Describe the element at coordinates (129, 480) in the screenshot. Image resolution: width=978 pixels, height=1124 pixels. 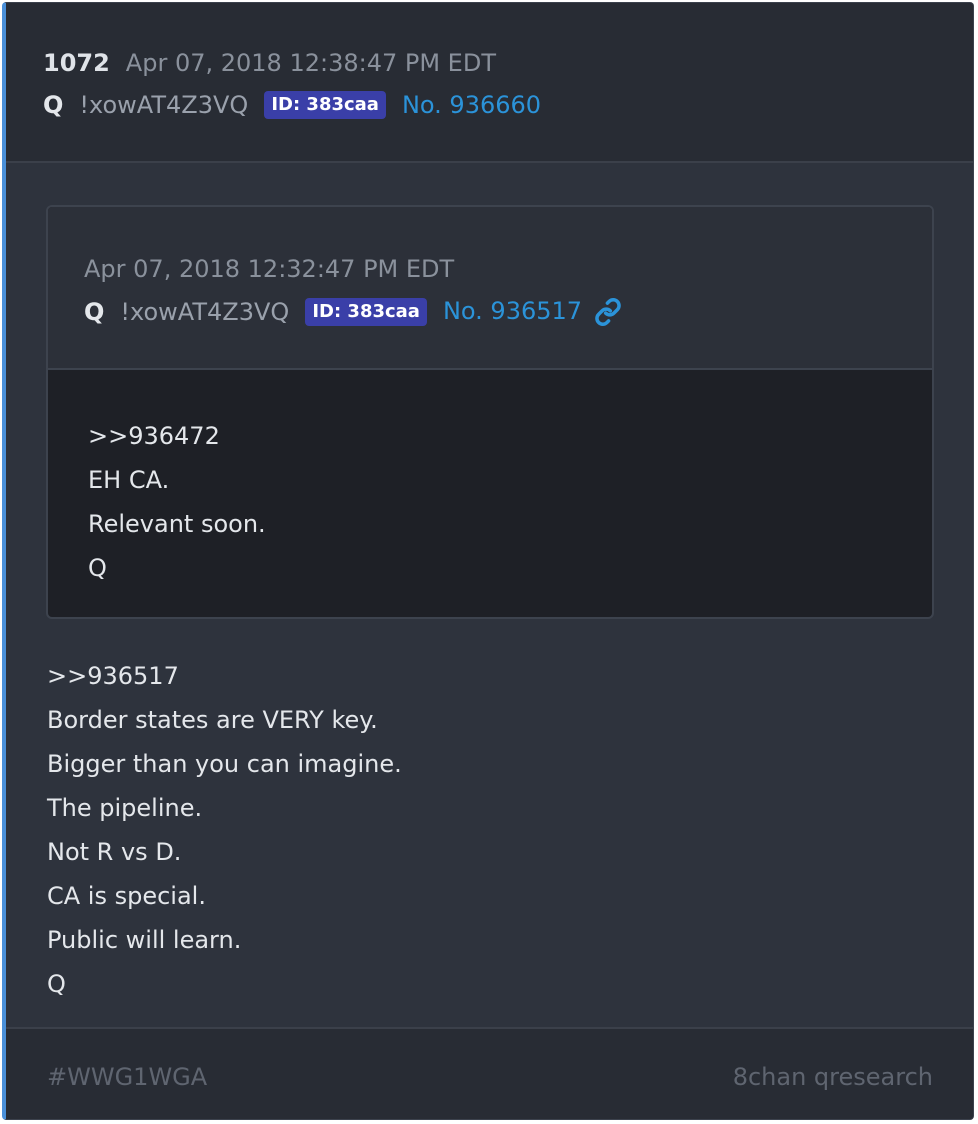
I see `quoted-line: EH CA.` at that location.